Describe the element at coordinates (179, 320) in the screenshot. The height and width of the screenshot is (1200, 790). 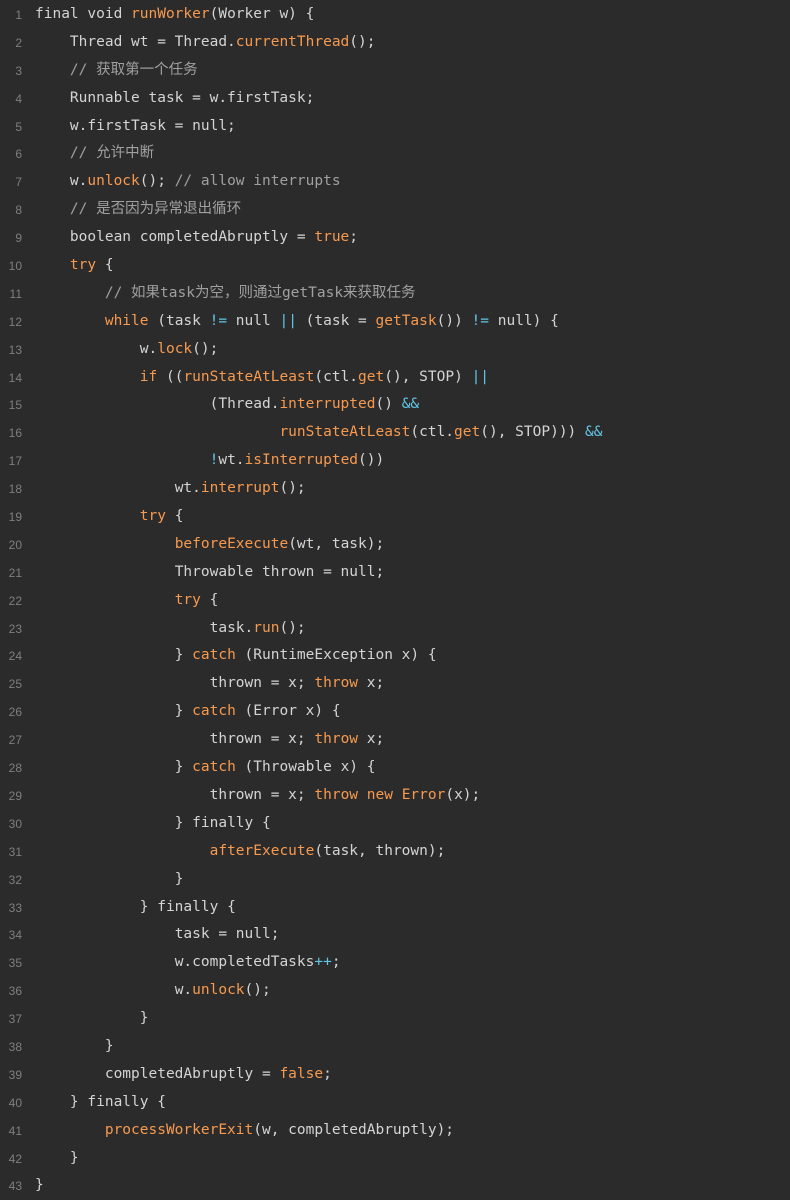
I see `code-plain: (task` at that location.